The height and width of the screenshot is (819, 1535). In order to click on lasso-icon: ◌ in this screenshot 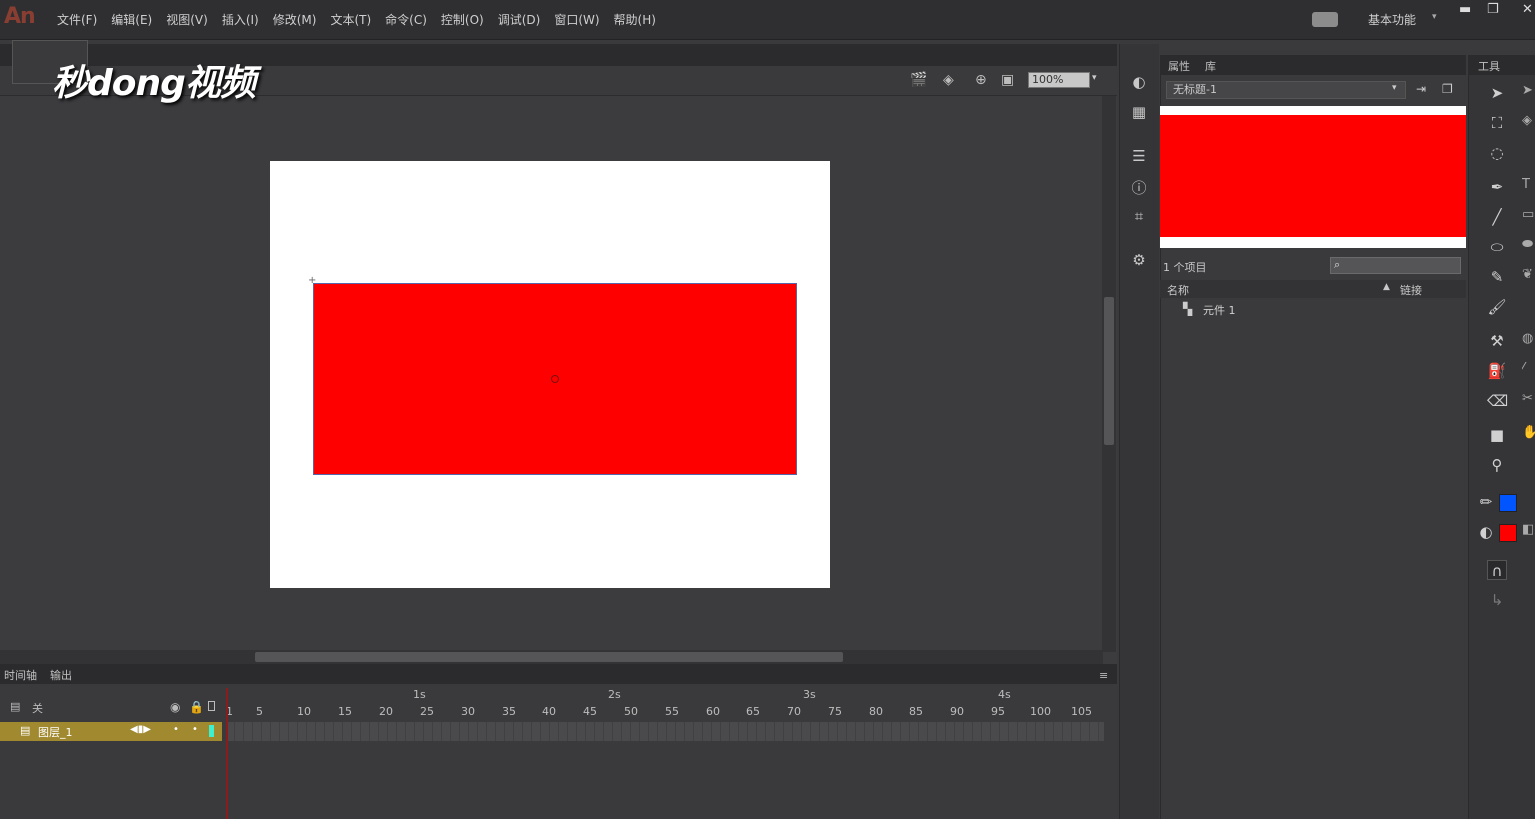, I will do `click(1497, 153)`.